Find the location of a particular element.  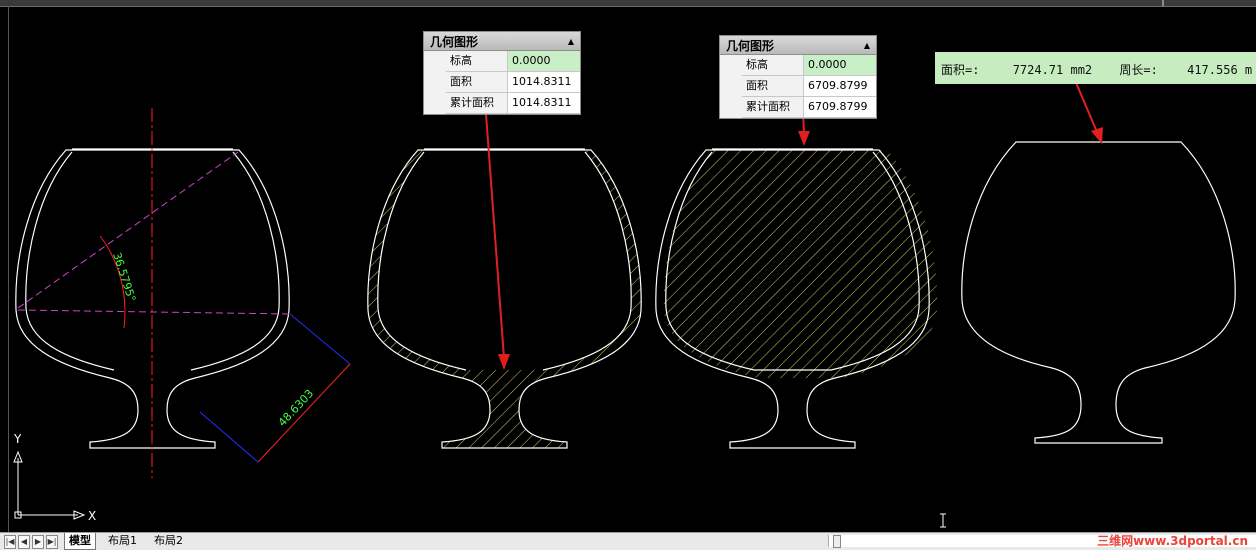

length-dimension-line is located at coordinates (304, 413).